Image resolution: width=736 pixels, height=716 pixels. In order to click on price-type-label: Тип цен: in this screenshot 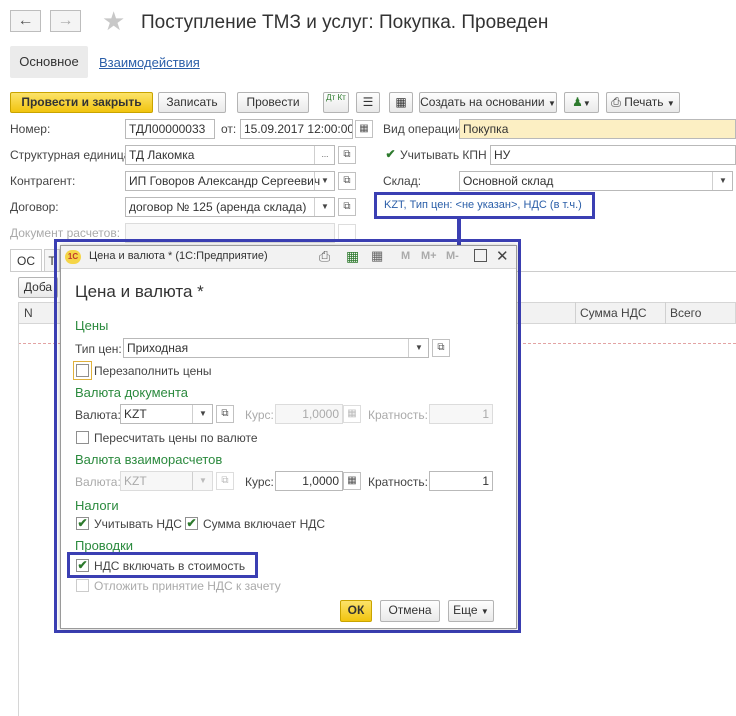, I will do `click(98, 349)`.